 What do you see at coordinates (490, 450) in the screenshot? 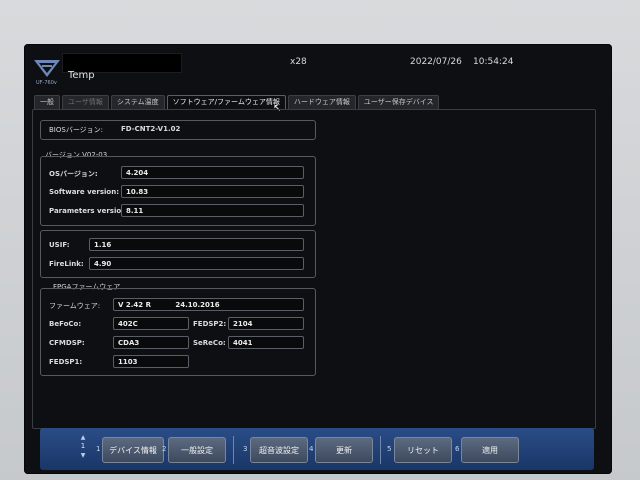
I see `apply-button: 適用` at bounding box center [490, 450].